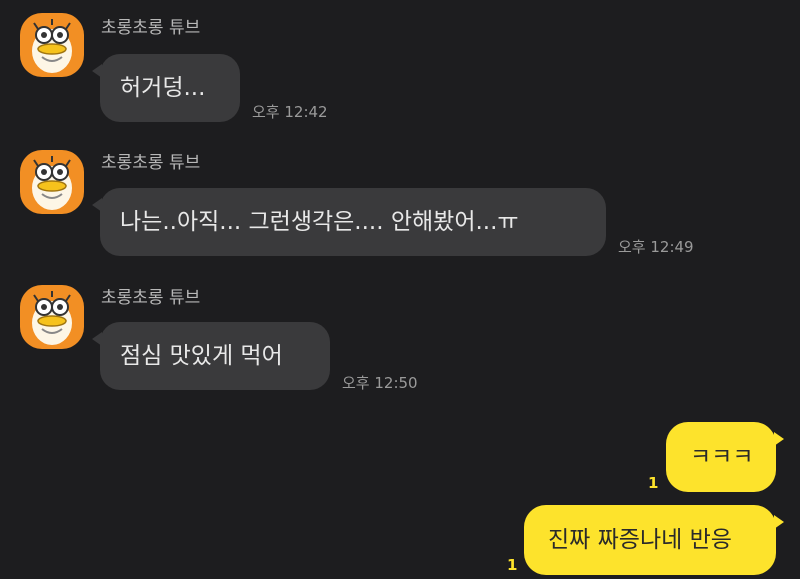 Image resolution: width=800 pixels, height=579 pixels. Describe the element at coordinates (656, 247) in the screenshot. I see `message-time: 오후 12:49` at that location.